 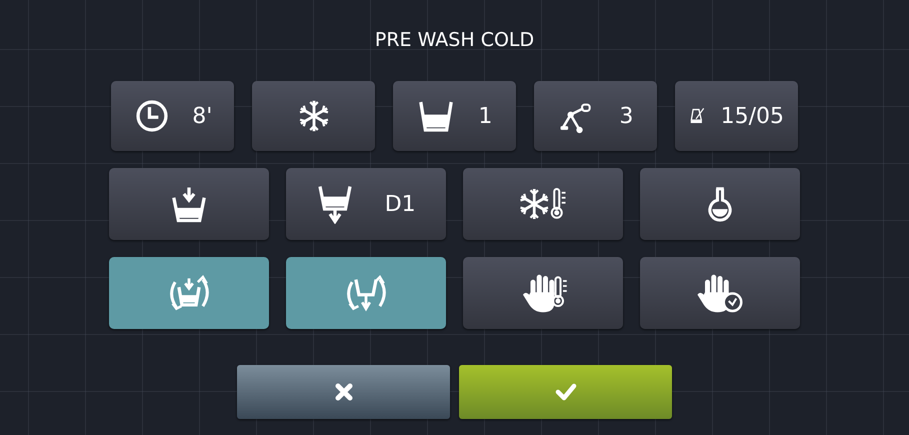 I want to click on option-button: D1, so click(x=366, y=204).